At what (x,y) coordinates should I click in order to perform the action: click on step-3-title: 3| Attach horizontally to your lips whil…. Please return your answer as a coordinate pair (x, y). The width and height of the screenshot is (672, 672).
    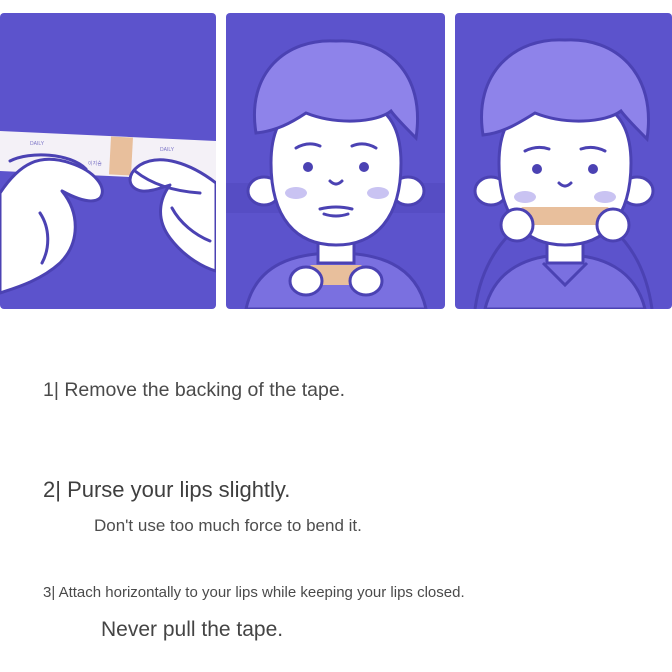
    Looking at the image, I should click on (254, 592).